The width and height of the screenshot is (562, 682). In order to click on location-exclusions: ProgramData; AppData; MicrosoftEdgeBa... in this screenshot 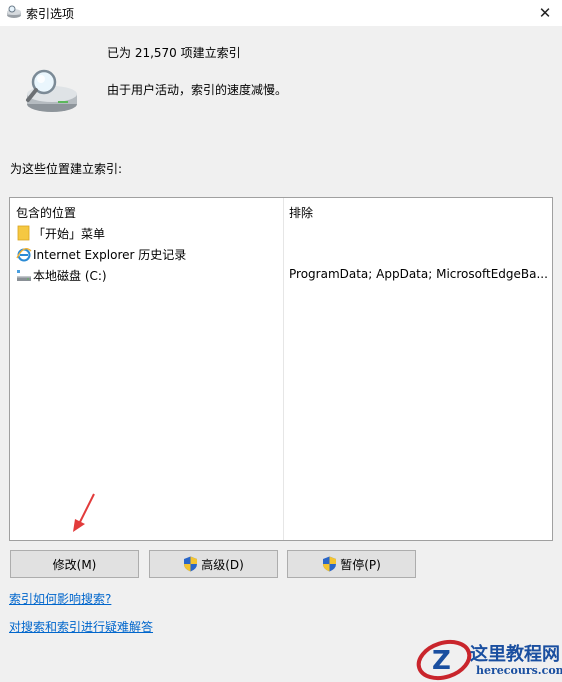, I will do `click(418, 274)`.